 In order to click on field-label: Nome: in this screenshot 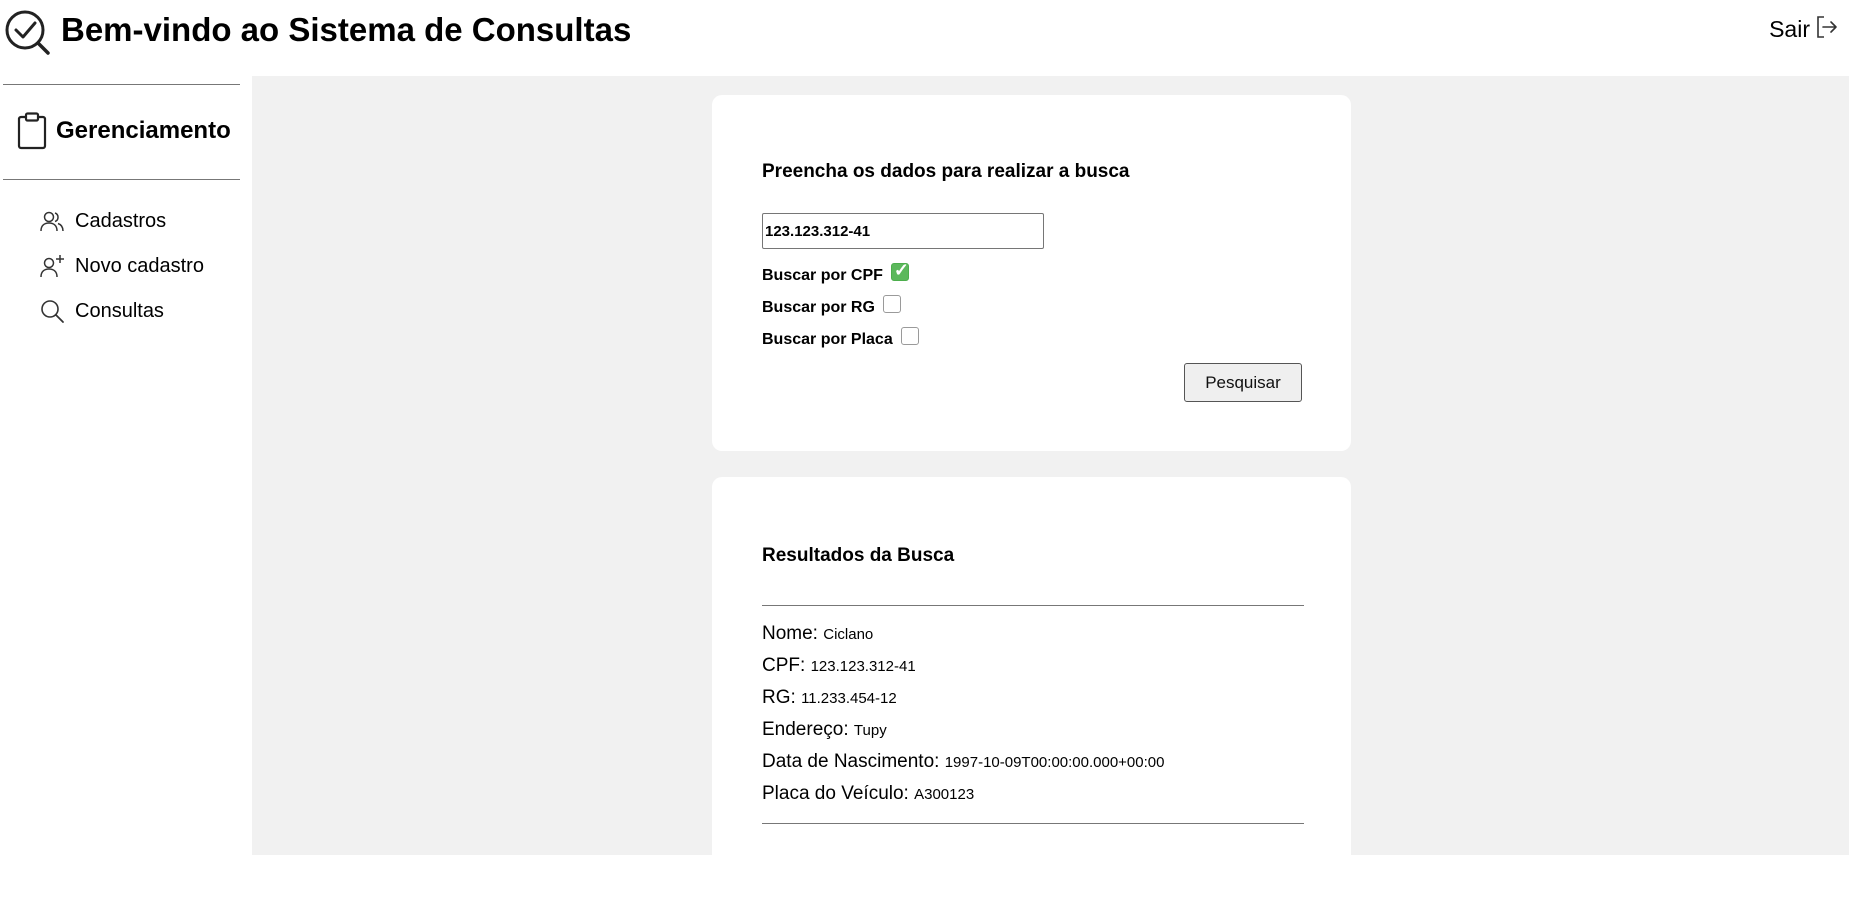, I will do `click(790, 633)`.